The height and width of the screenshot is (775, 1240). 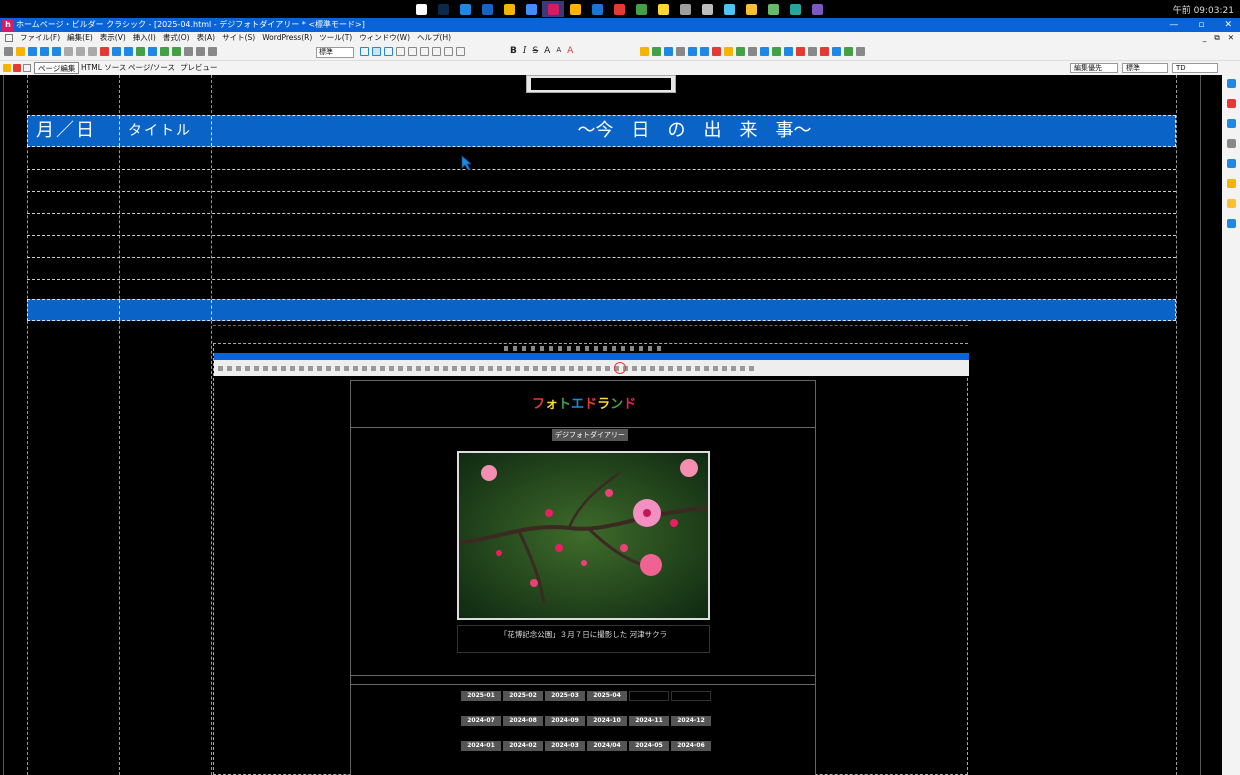 I want to click on paragraph-icon, so click(x=460, y=51).